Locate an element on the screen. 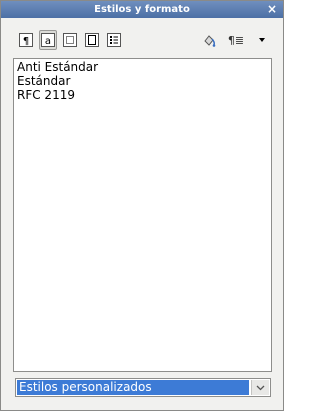  character-styles-icon: a is located at coordinates (48, 40).